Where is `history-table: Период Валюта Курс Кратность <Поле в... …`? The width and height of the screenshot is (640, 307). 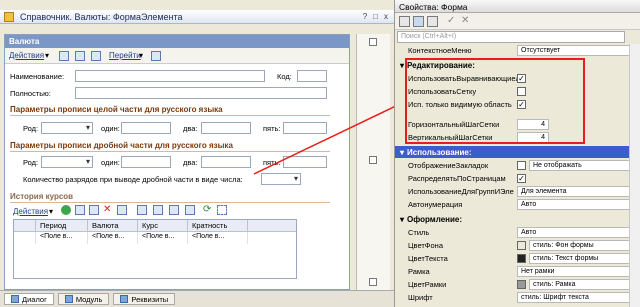 history-table: Период Валюта Курс Кратность <Поле в... … is located at coordinates (155, 249).